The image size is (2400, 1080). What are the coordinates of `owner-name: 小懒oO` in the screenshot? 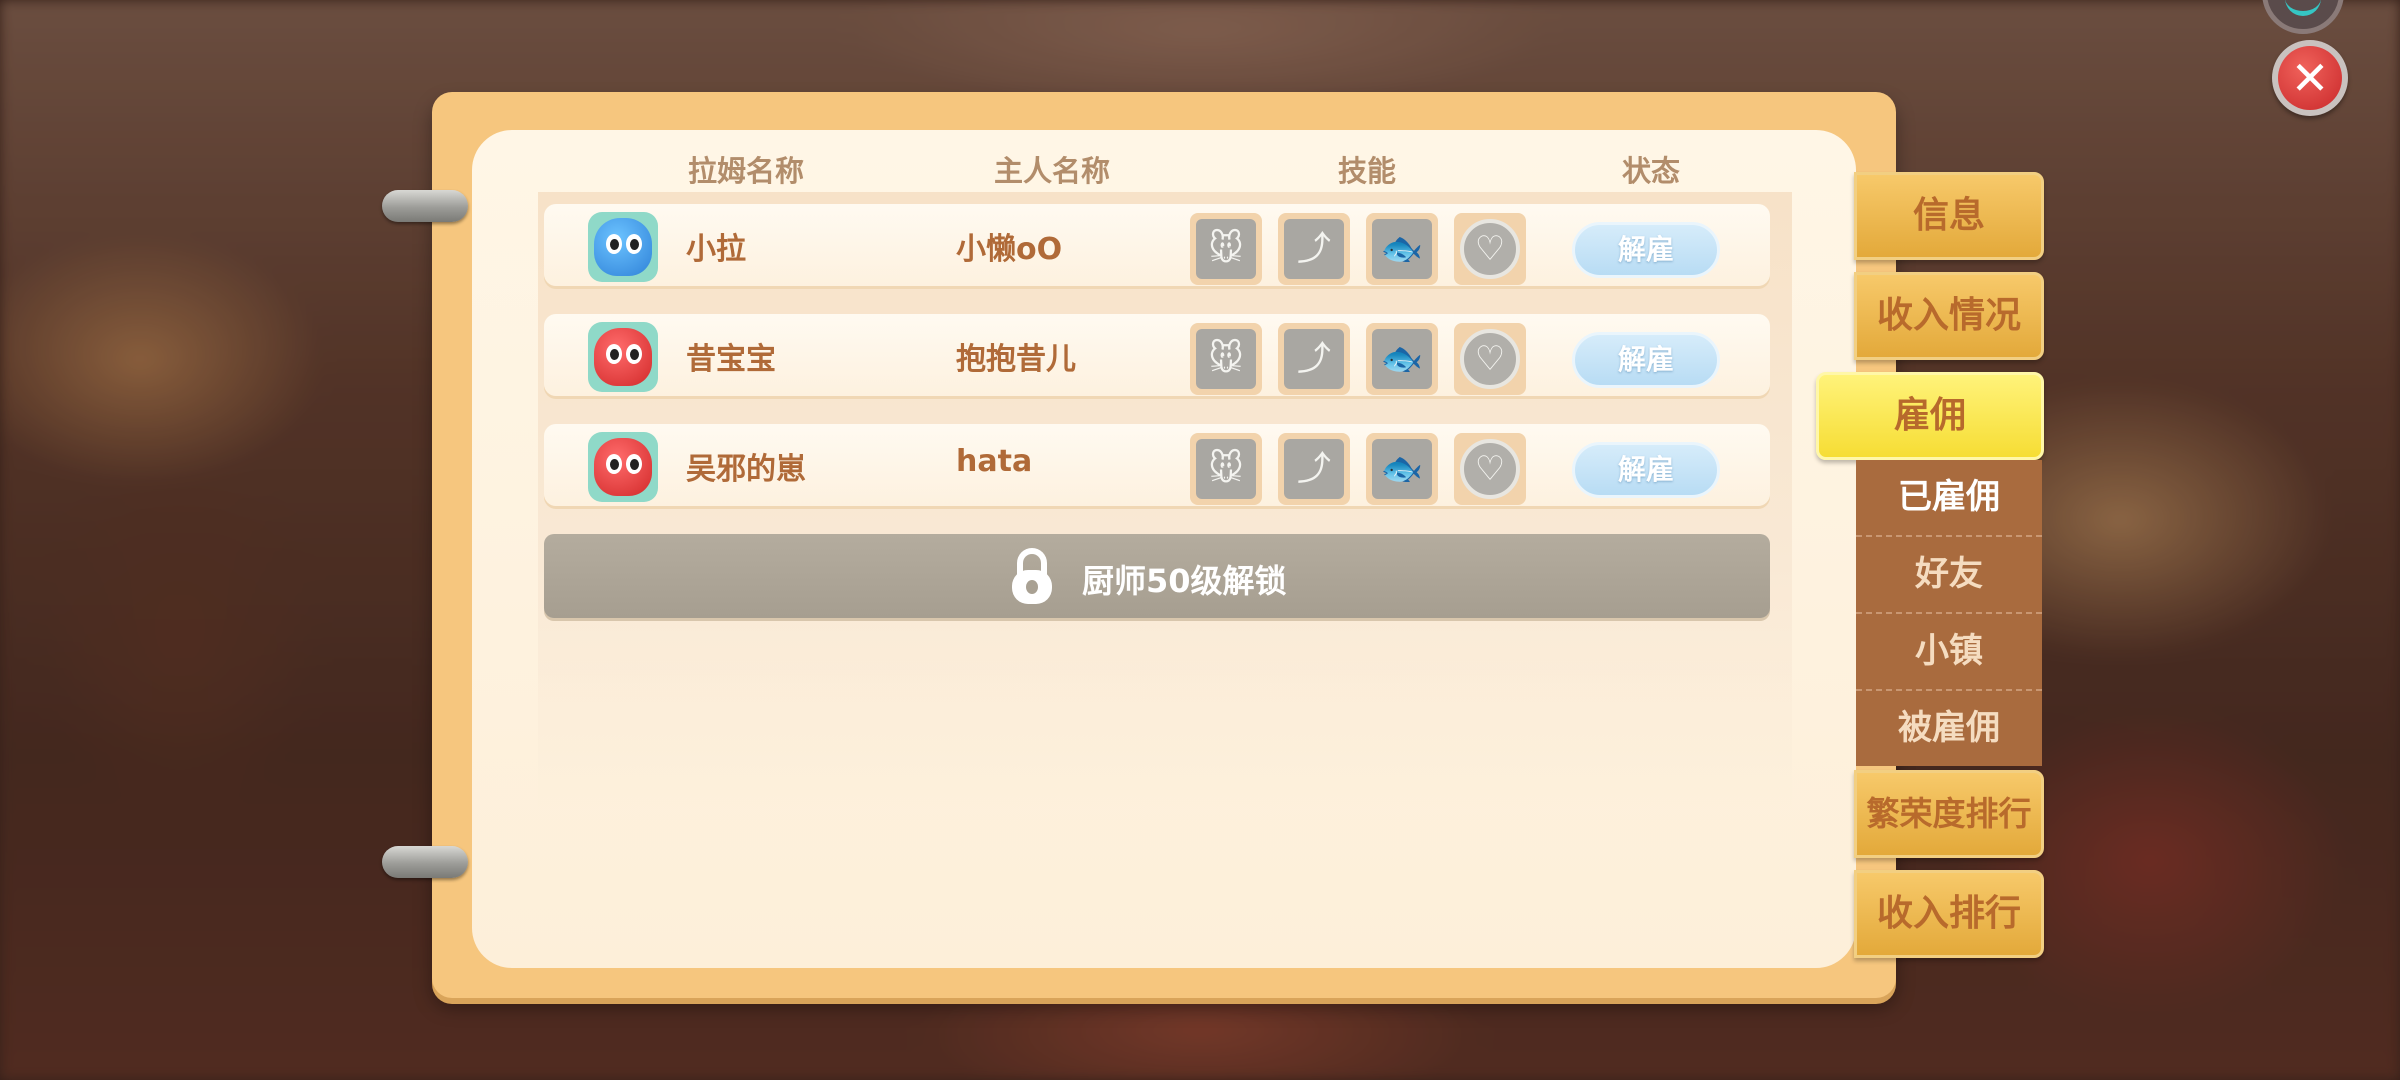 It's located at (1009, 249).